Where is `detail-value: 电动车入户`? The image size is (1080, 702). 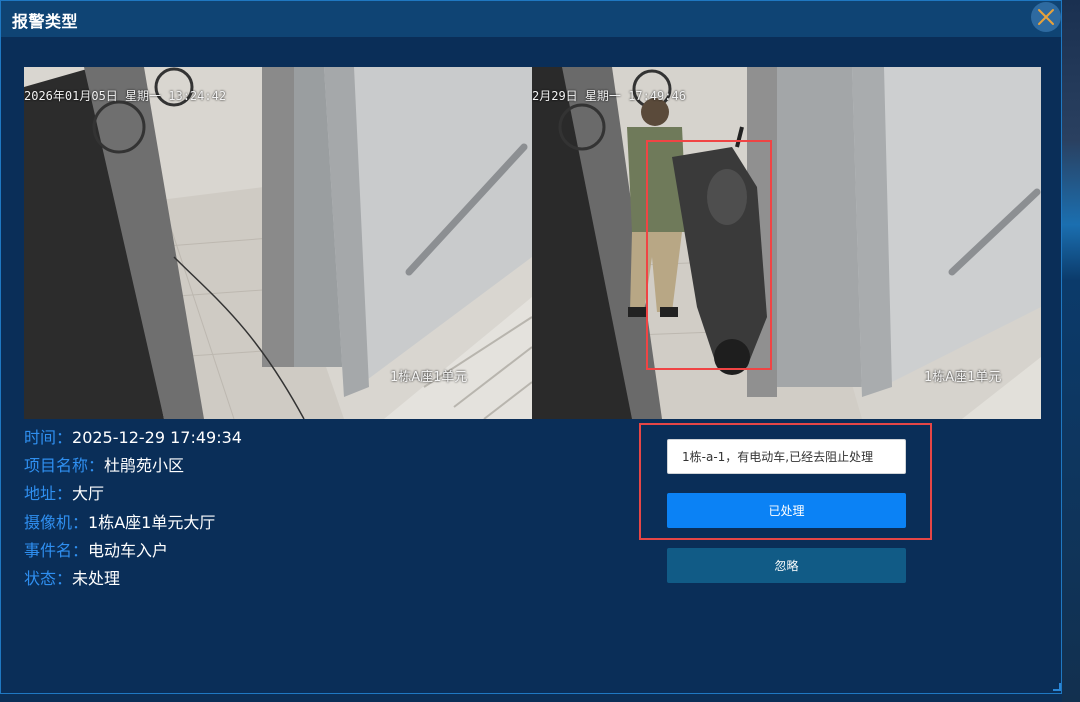
detail-value: 电动车入户 is located at coordinates (128, 550).